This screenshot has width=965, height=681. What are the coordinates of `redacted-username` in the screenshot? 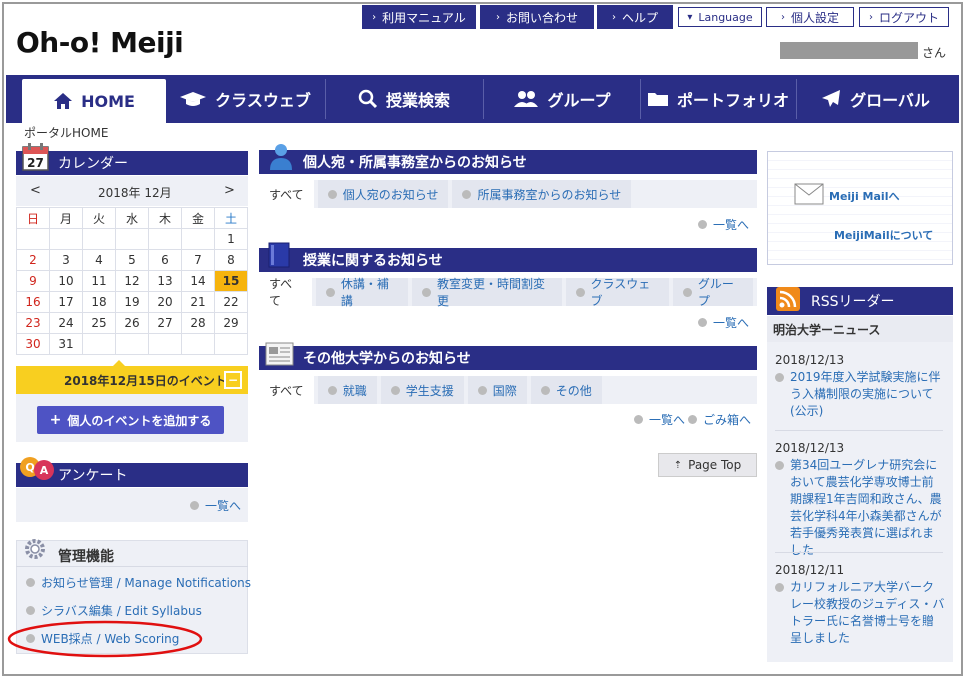 It's located at (849, 50).